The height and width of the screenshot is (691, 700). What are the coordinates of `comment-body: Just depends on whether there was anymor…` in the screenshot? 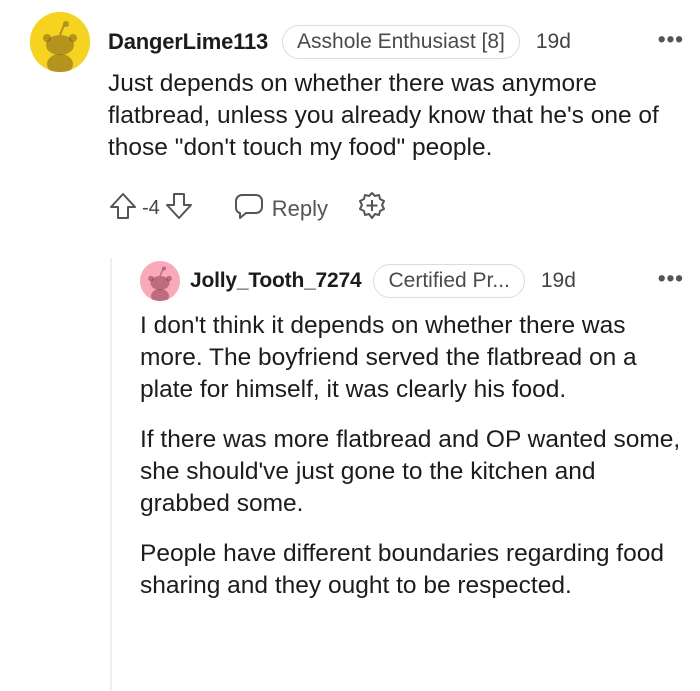 It's located at (383, 115).